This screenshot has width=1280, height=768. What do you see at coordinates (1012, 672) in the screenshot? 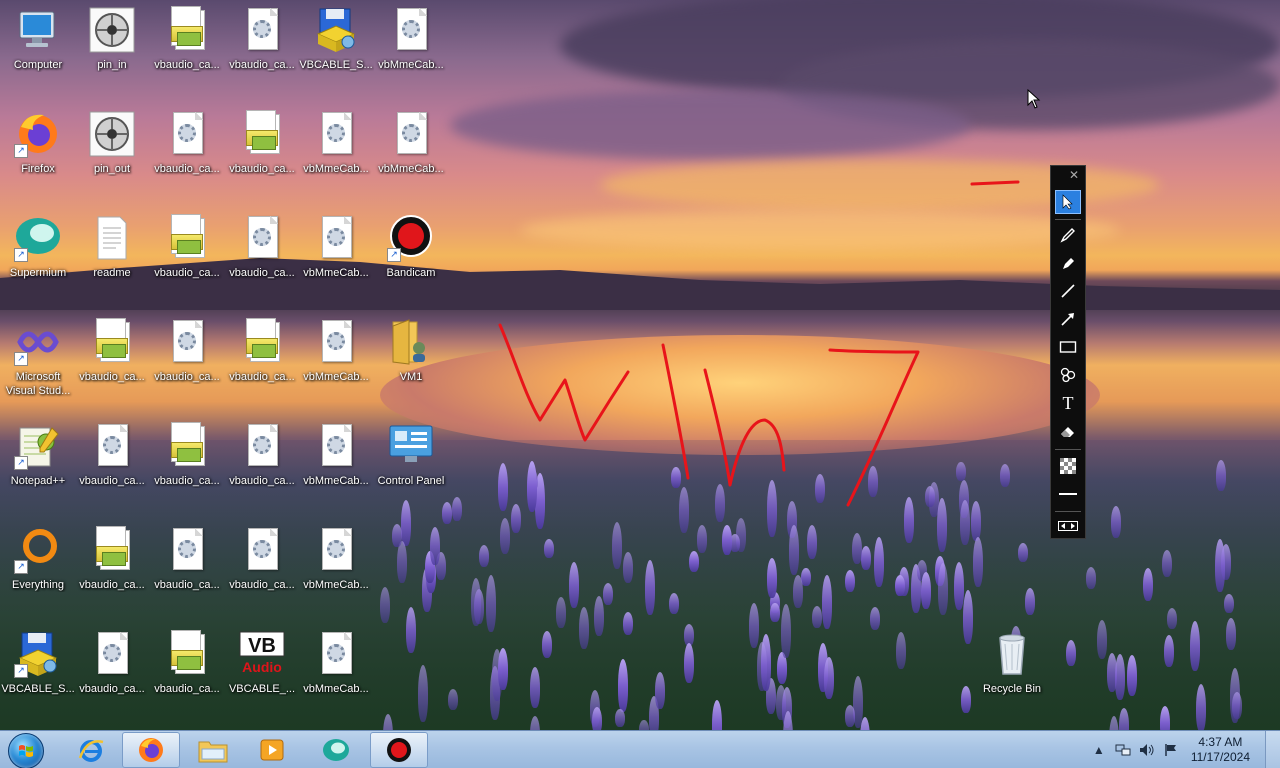
I see `recycle-bin-icon: Recycle Bin` at bounding box center [1012, 672].